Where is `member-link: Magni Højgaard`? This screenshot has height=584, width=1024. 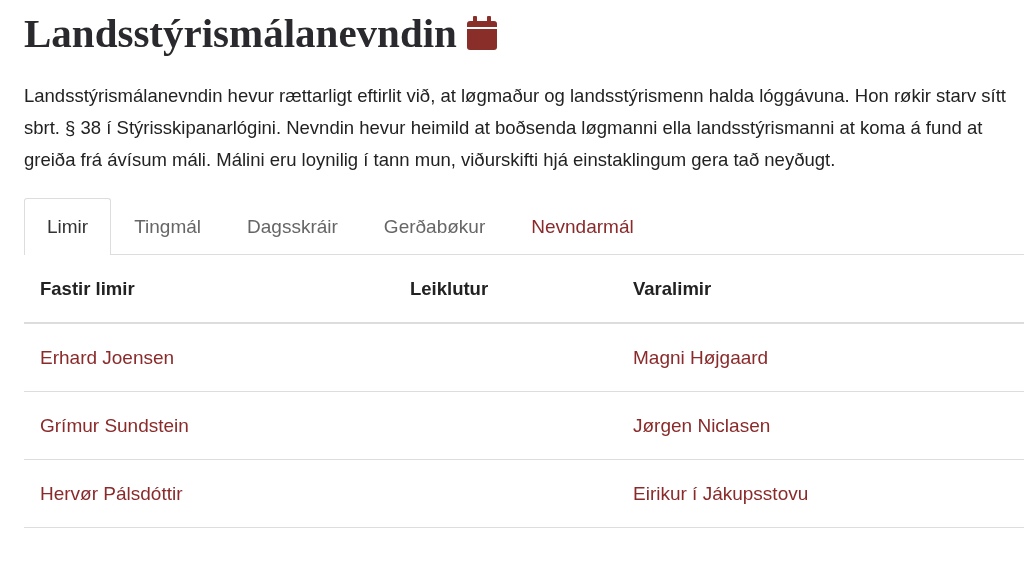 member-link: Magni Højgaard is located at coordinates (701, 357).